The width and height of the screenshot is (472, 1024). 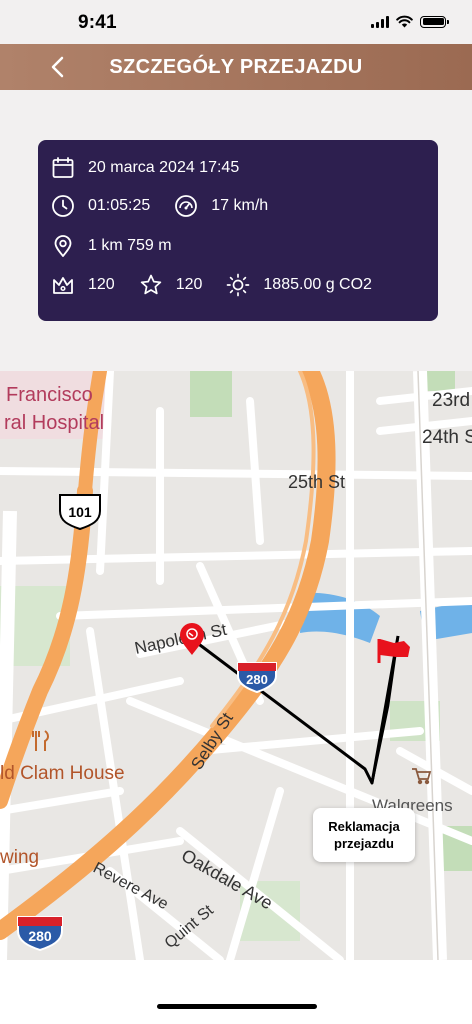 I want to click on chevron-left-icon, so click(x=57, y=67).